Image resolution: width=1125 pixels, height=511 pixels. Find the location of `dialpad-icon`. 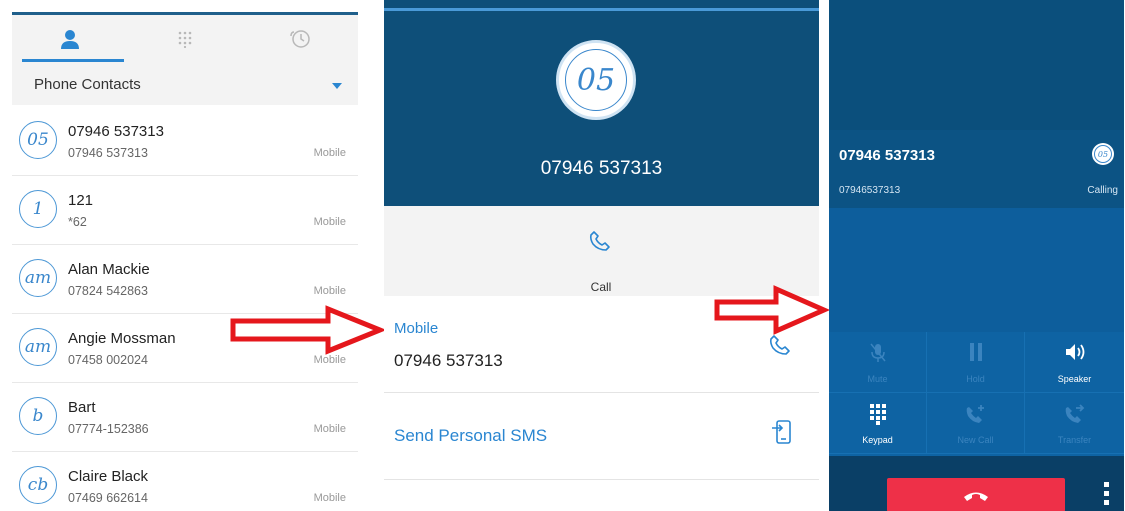

dialpad-icon is located at coordinates (184, 39).